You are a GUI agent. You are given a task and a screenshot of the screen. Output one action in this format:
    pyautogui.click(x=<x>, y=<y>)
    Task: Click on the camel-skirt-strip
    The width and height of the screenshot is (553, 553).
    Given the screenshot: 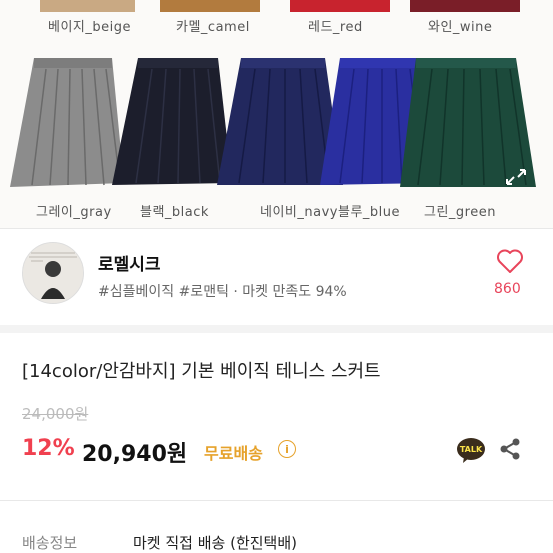 What is the action you would take?
    pyautogui.click(x=210, y=6)
    